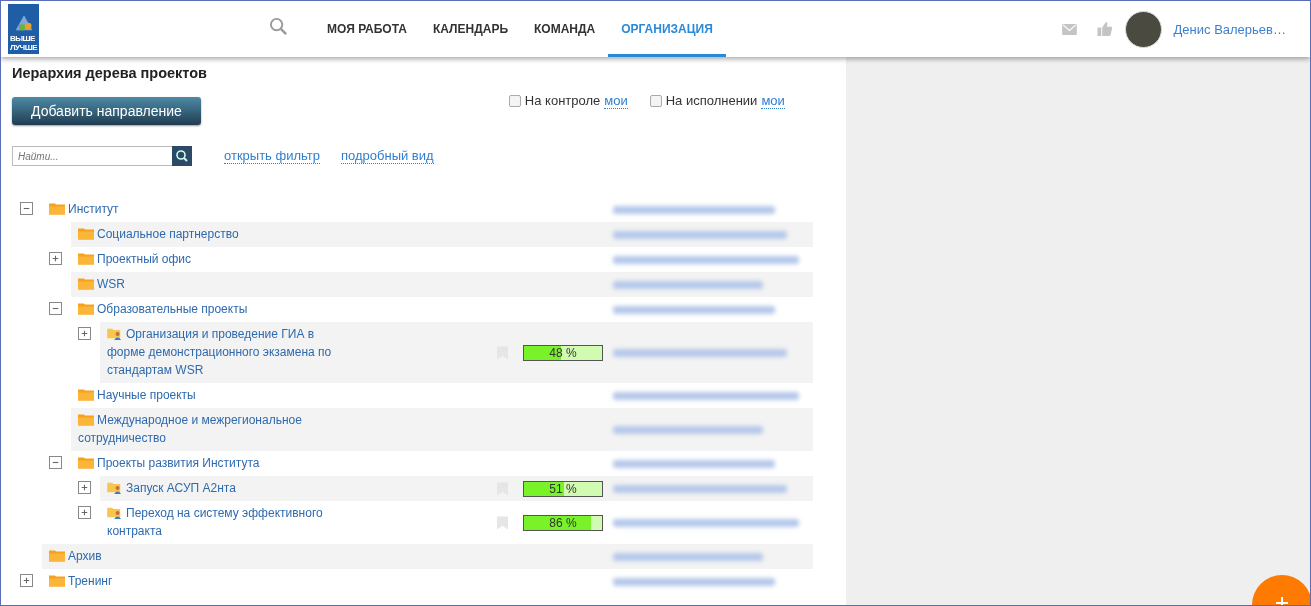  I want to click on nav-tab: КАЛЕНДАРЬ, so click(470, 29).